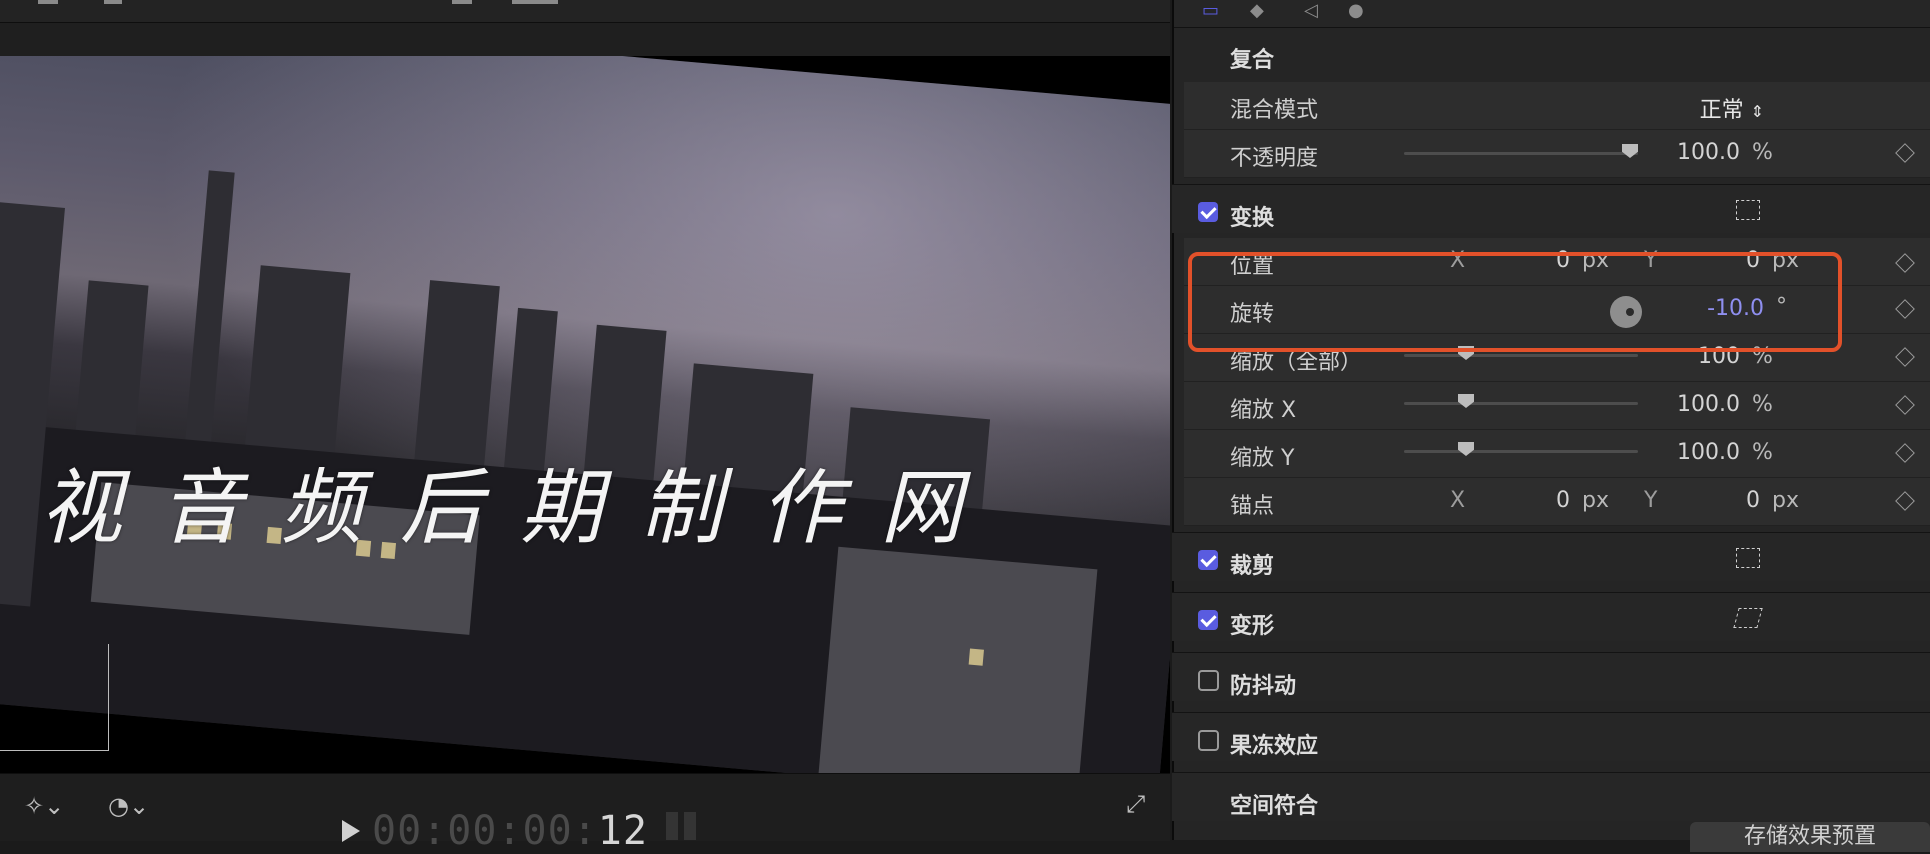 This screenshot has width=1930, height=854. I want to click on scale-x-slider, so click(1521, 403).